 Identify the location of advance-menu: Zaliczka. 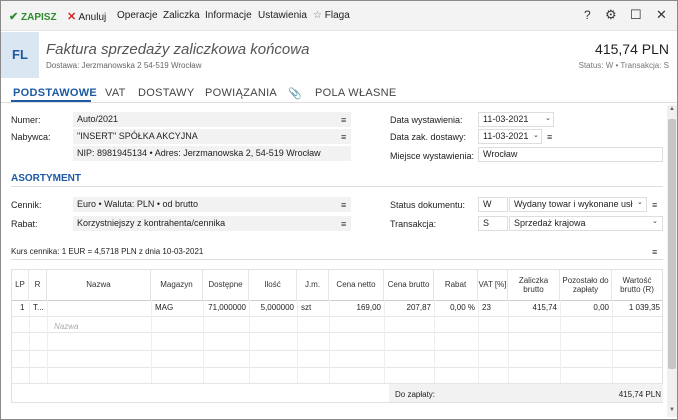
(181, 15).